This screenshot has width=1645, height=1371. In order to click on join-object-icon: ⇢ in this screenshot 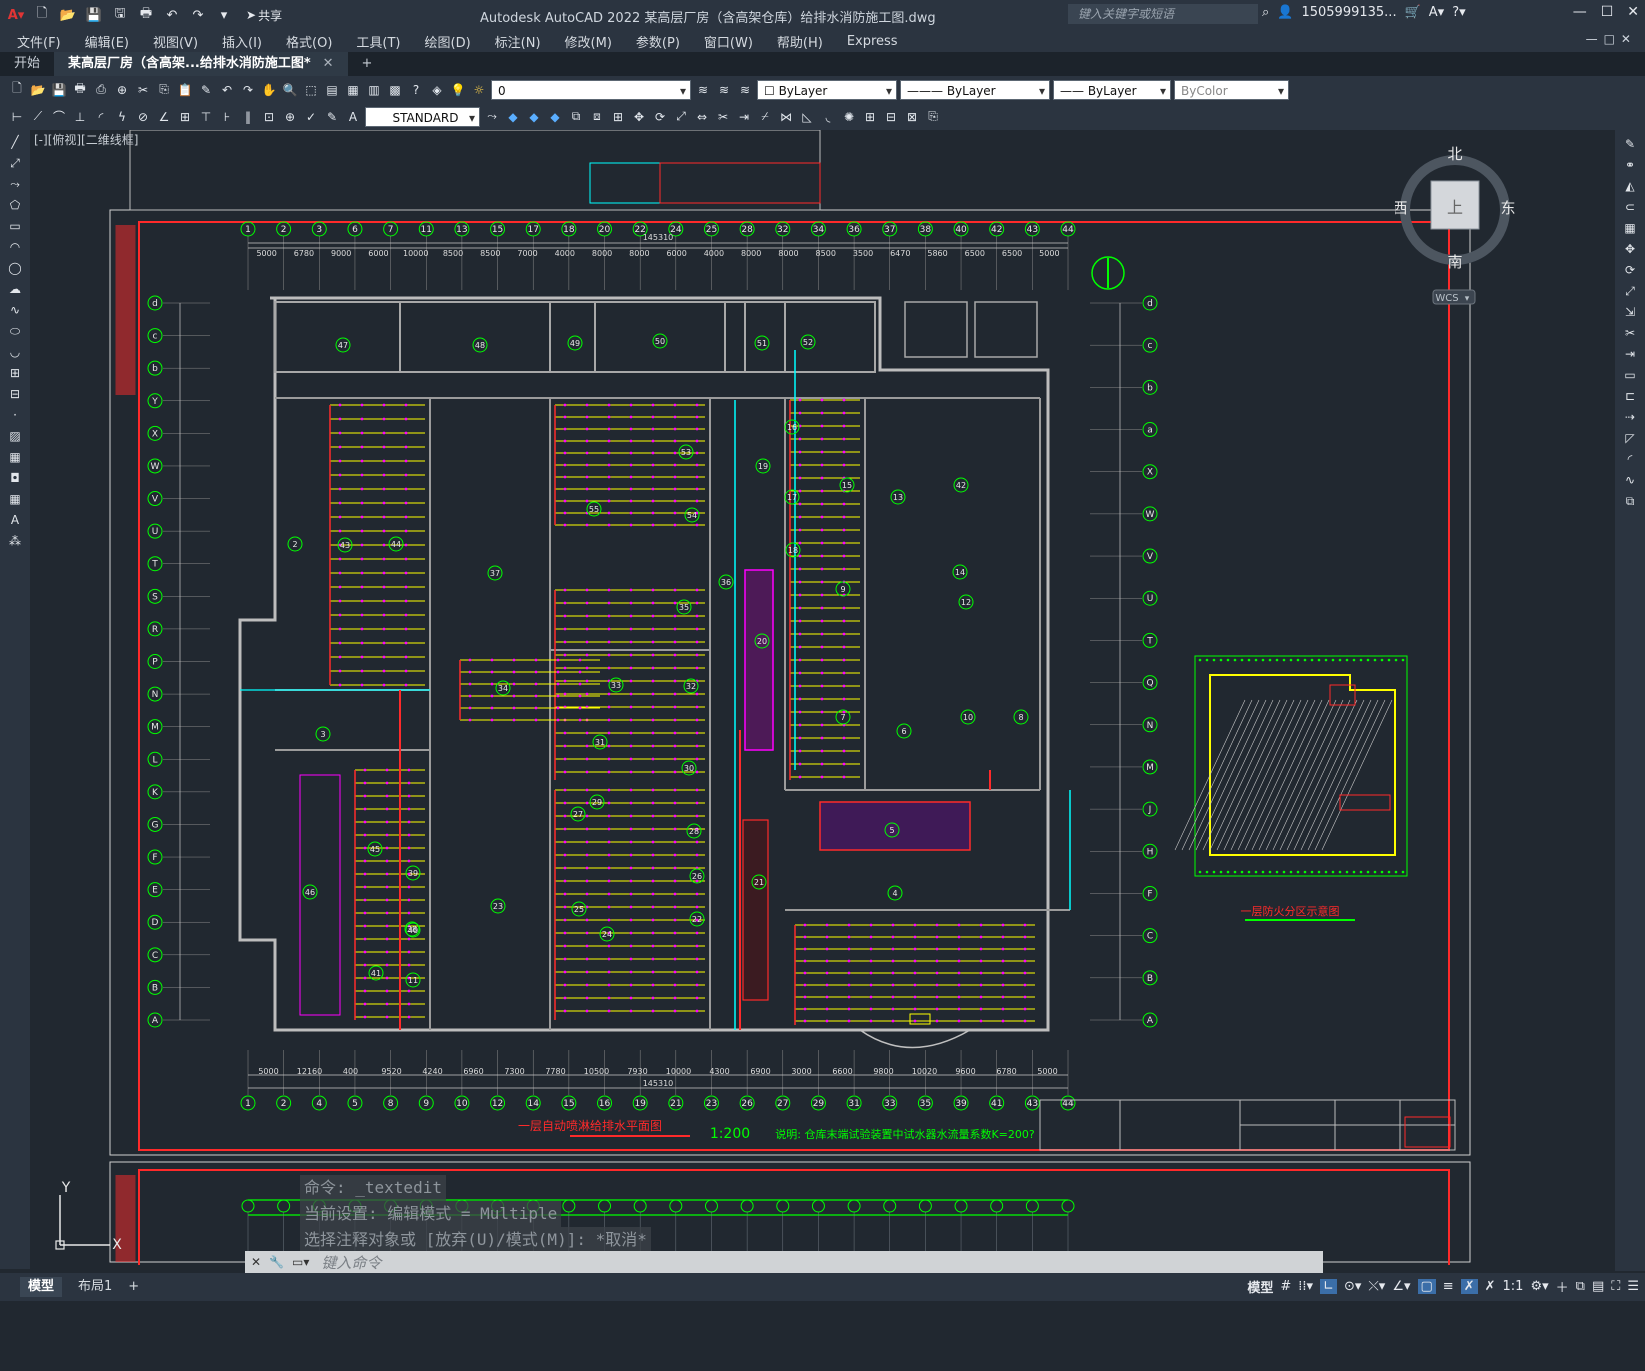, I will do `click(1630, 417)`.